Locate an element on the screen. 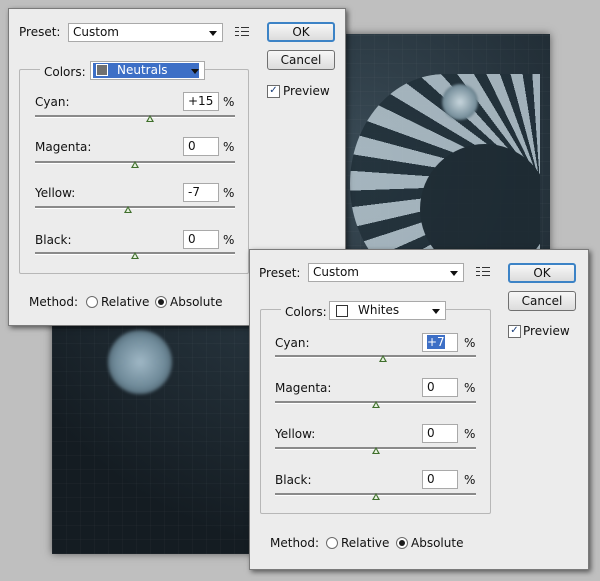  whites-swatch is located at coordinates (342, 311).